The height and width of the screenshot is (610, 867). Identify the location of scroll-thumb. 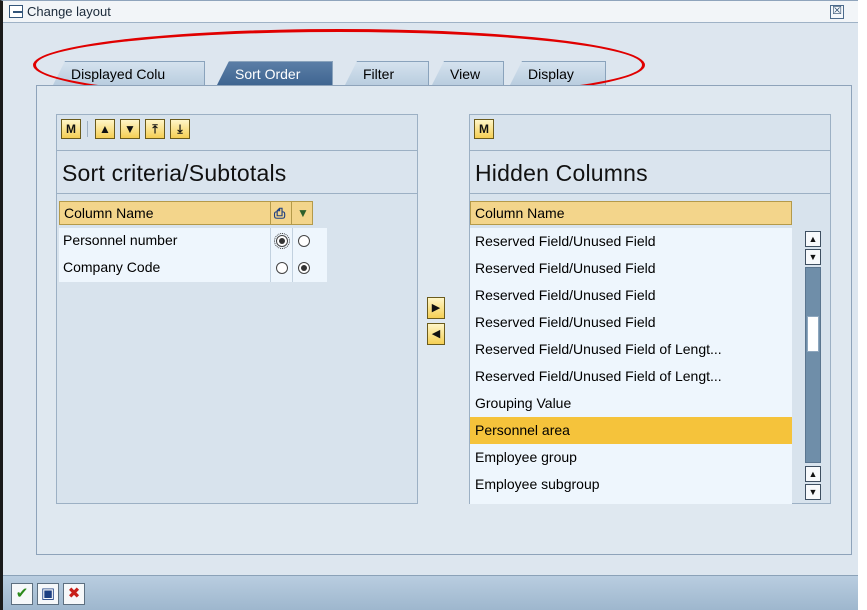
(813, 334).